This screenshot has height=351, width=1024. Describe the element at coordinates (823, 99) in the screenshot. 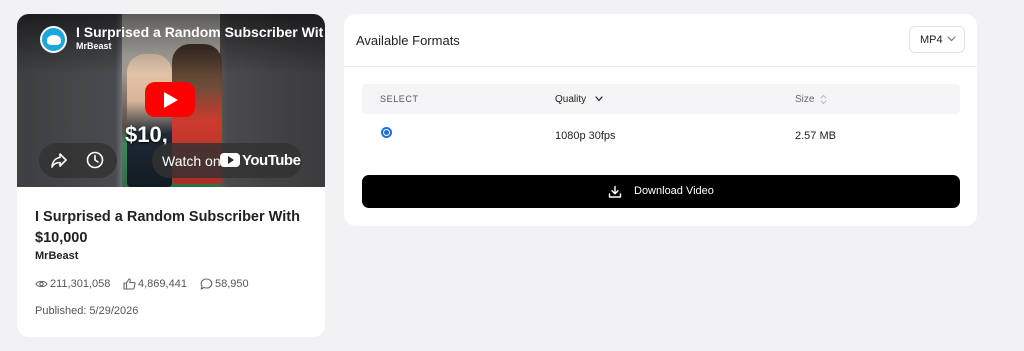

I see `sort-icon` at that location.